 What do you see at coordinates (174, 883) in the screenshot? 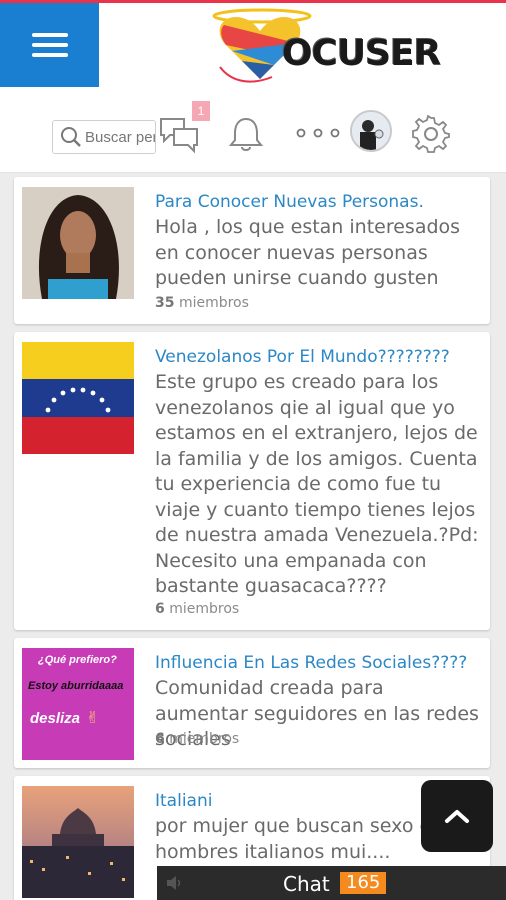
I see `speaker-icon` at bounding box center [174, 883].